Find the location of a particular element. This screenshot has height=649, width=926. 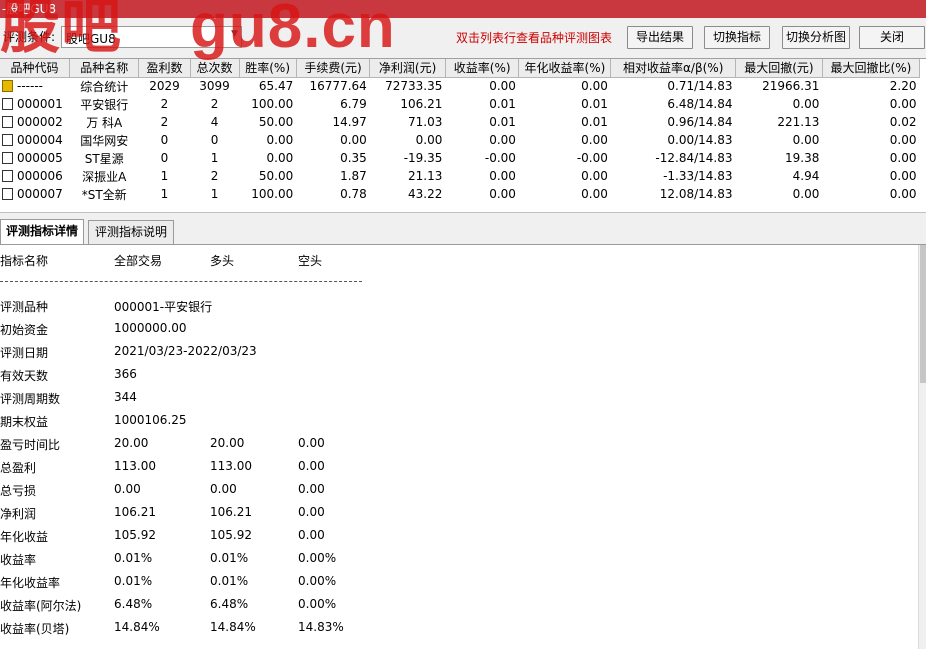

title-bar: -股吧GU8 is located at coordinates (463, 9).